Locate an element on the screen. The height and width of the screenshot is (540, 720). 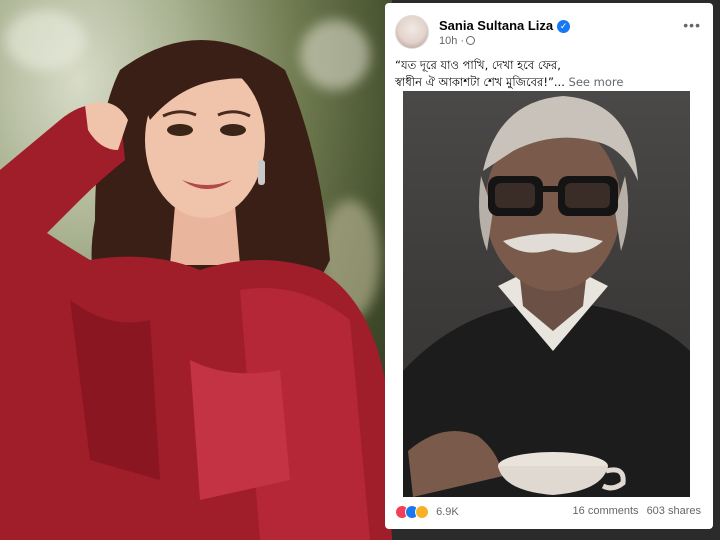
haha-icon is located at coordinates (422, 512).